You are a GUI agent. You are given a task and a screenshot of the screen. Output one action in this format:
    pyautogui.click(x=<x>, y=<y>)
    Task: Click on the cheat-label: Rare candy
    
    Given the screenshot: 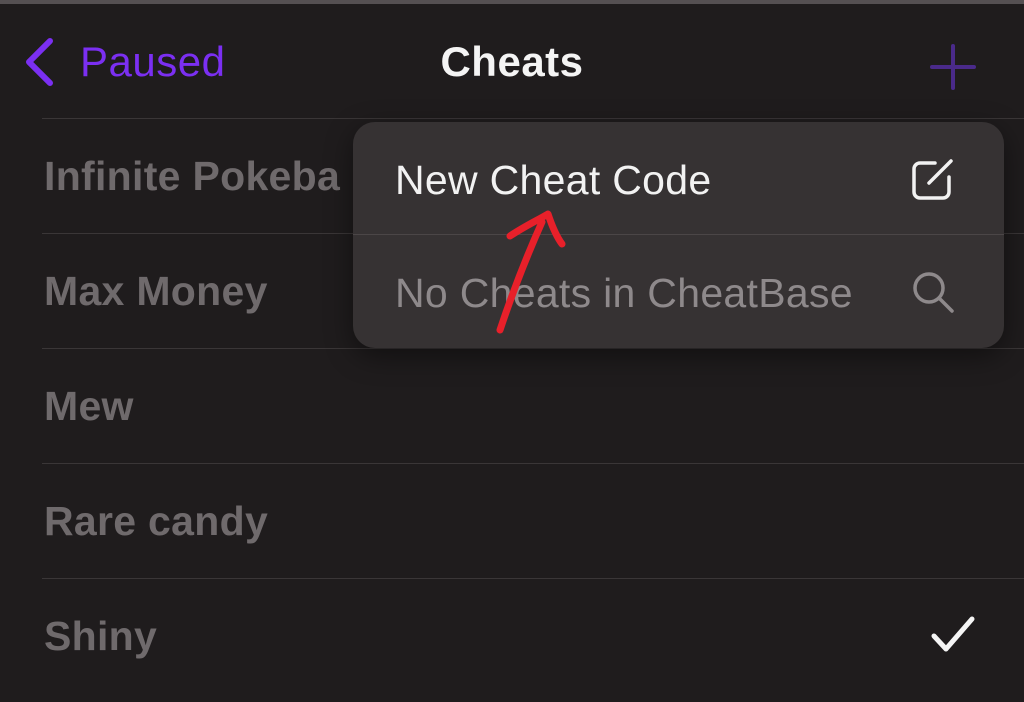 What is the action you would take?
    pyautogui.click(x=156, y=521)
    